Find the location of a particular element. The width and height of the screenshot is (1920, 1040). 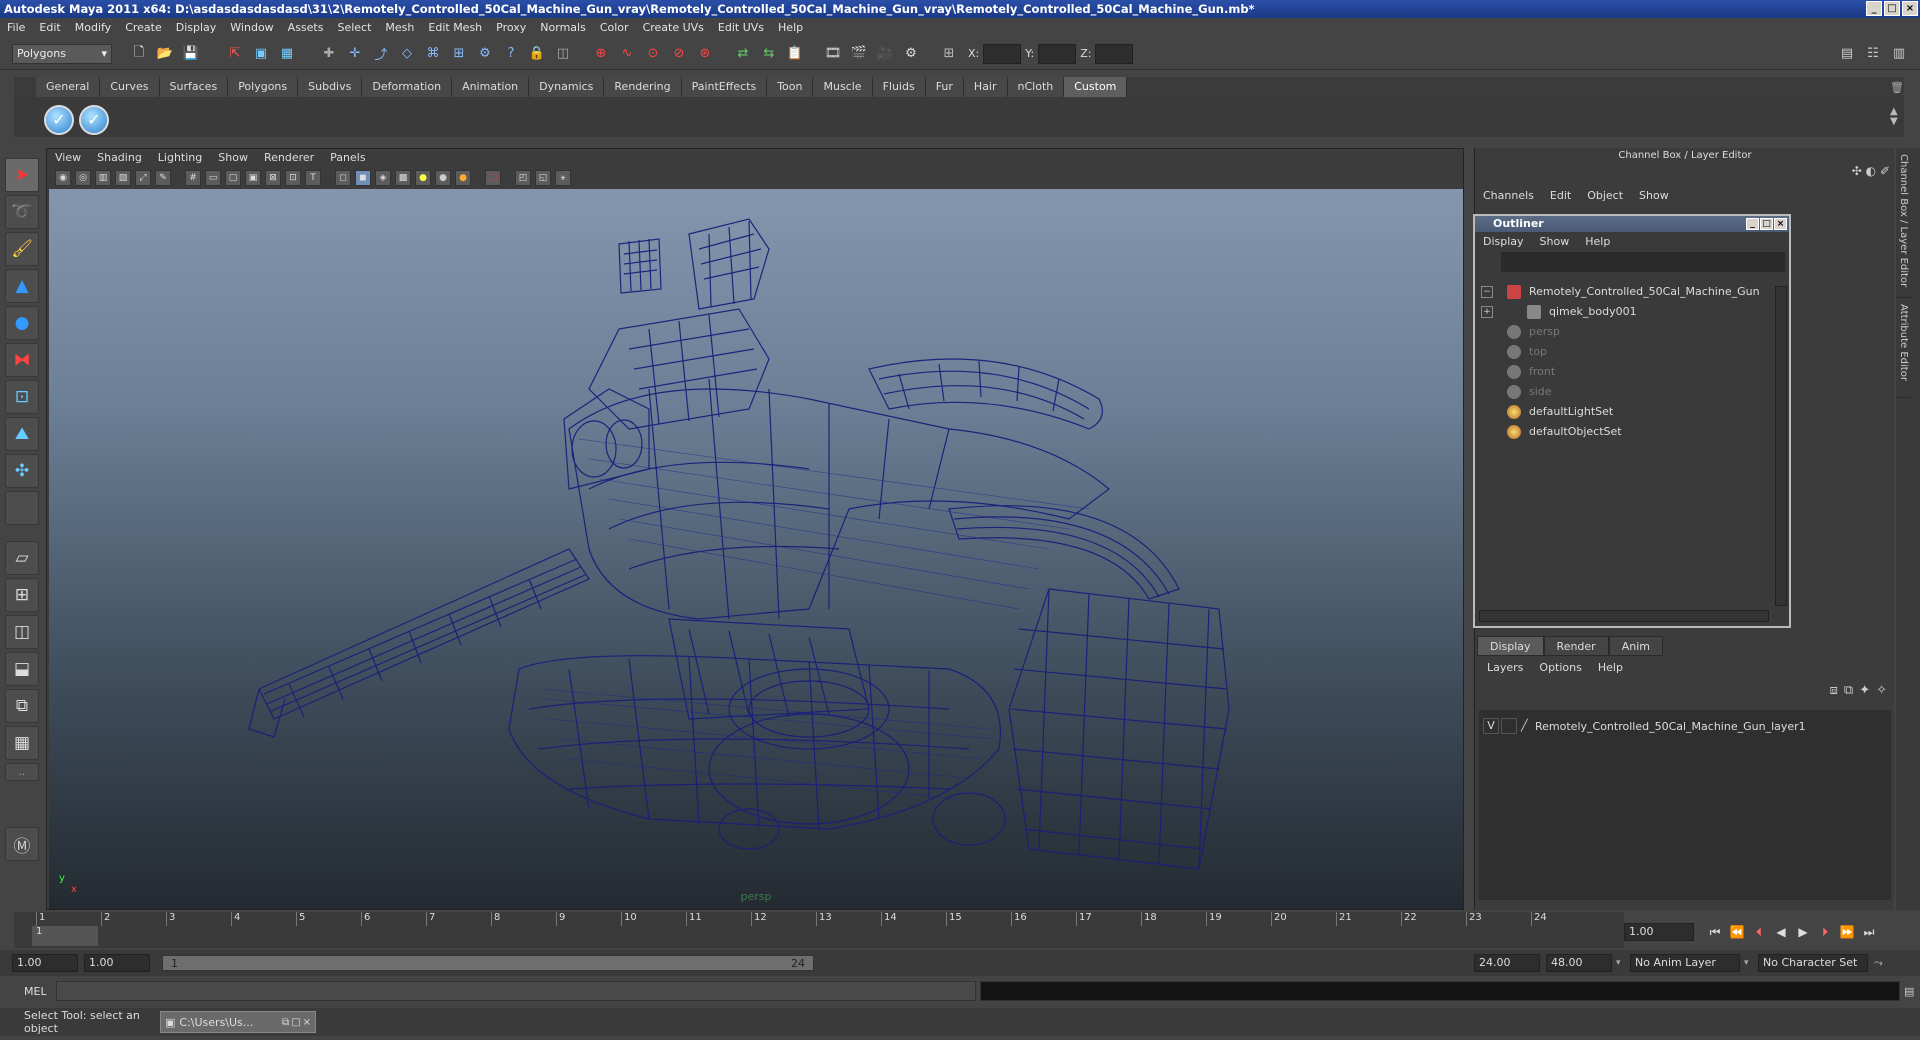

construction-history-icon: 📋 is located at coordinates (795, 54).